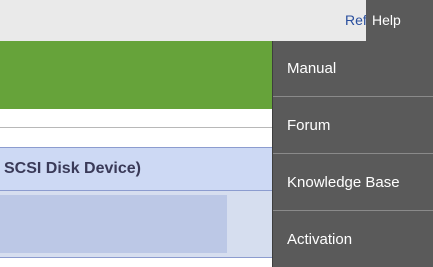 The height and width of the screenshot is (267, 433). What do you see at coordinates (353, 239) in the screenshot?
I see `menu-item-activation: Activation` at bounding box center [353, 239].